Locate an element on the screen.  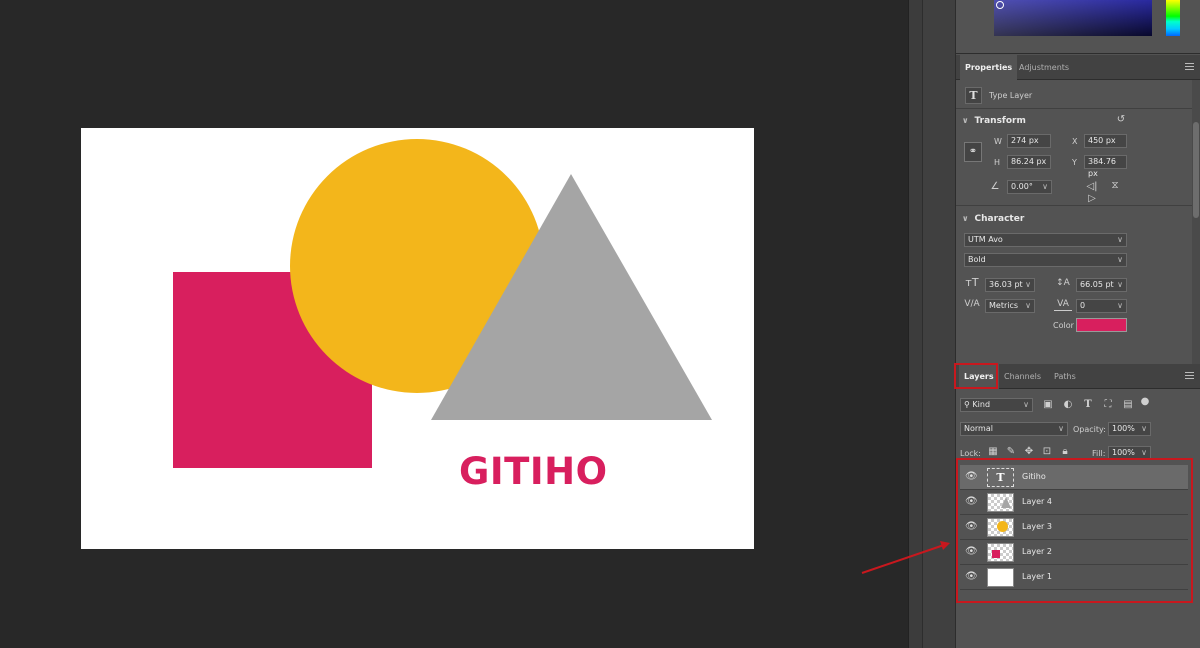
tracking-icon: VA is located at coordinates (1063, 304).